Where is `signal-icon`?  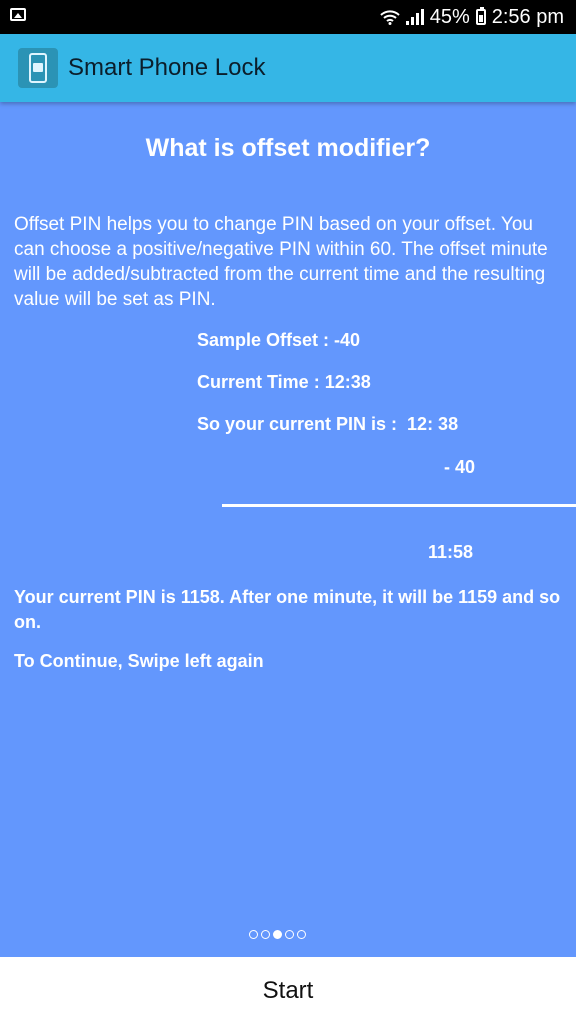
signal-icon is located at coordinates (414, 17).